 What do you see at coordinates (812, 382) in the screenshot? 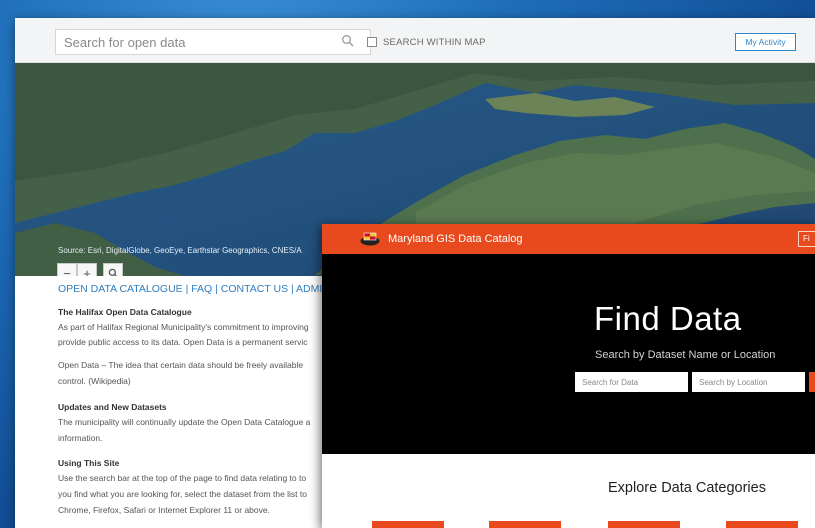
I see `hero-search-button` at bounding box center [812, 382].